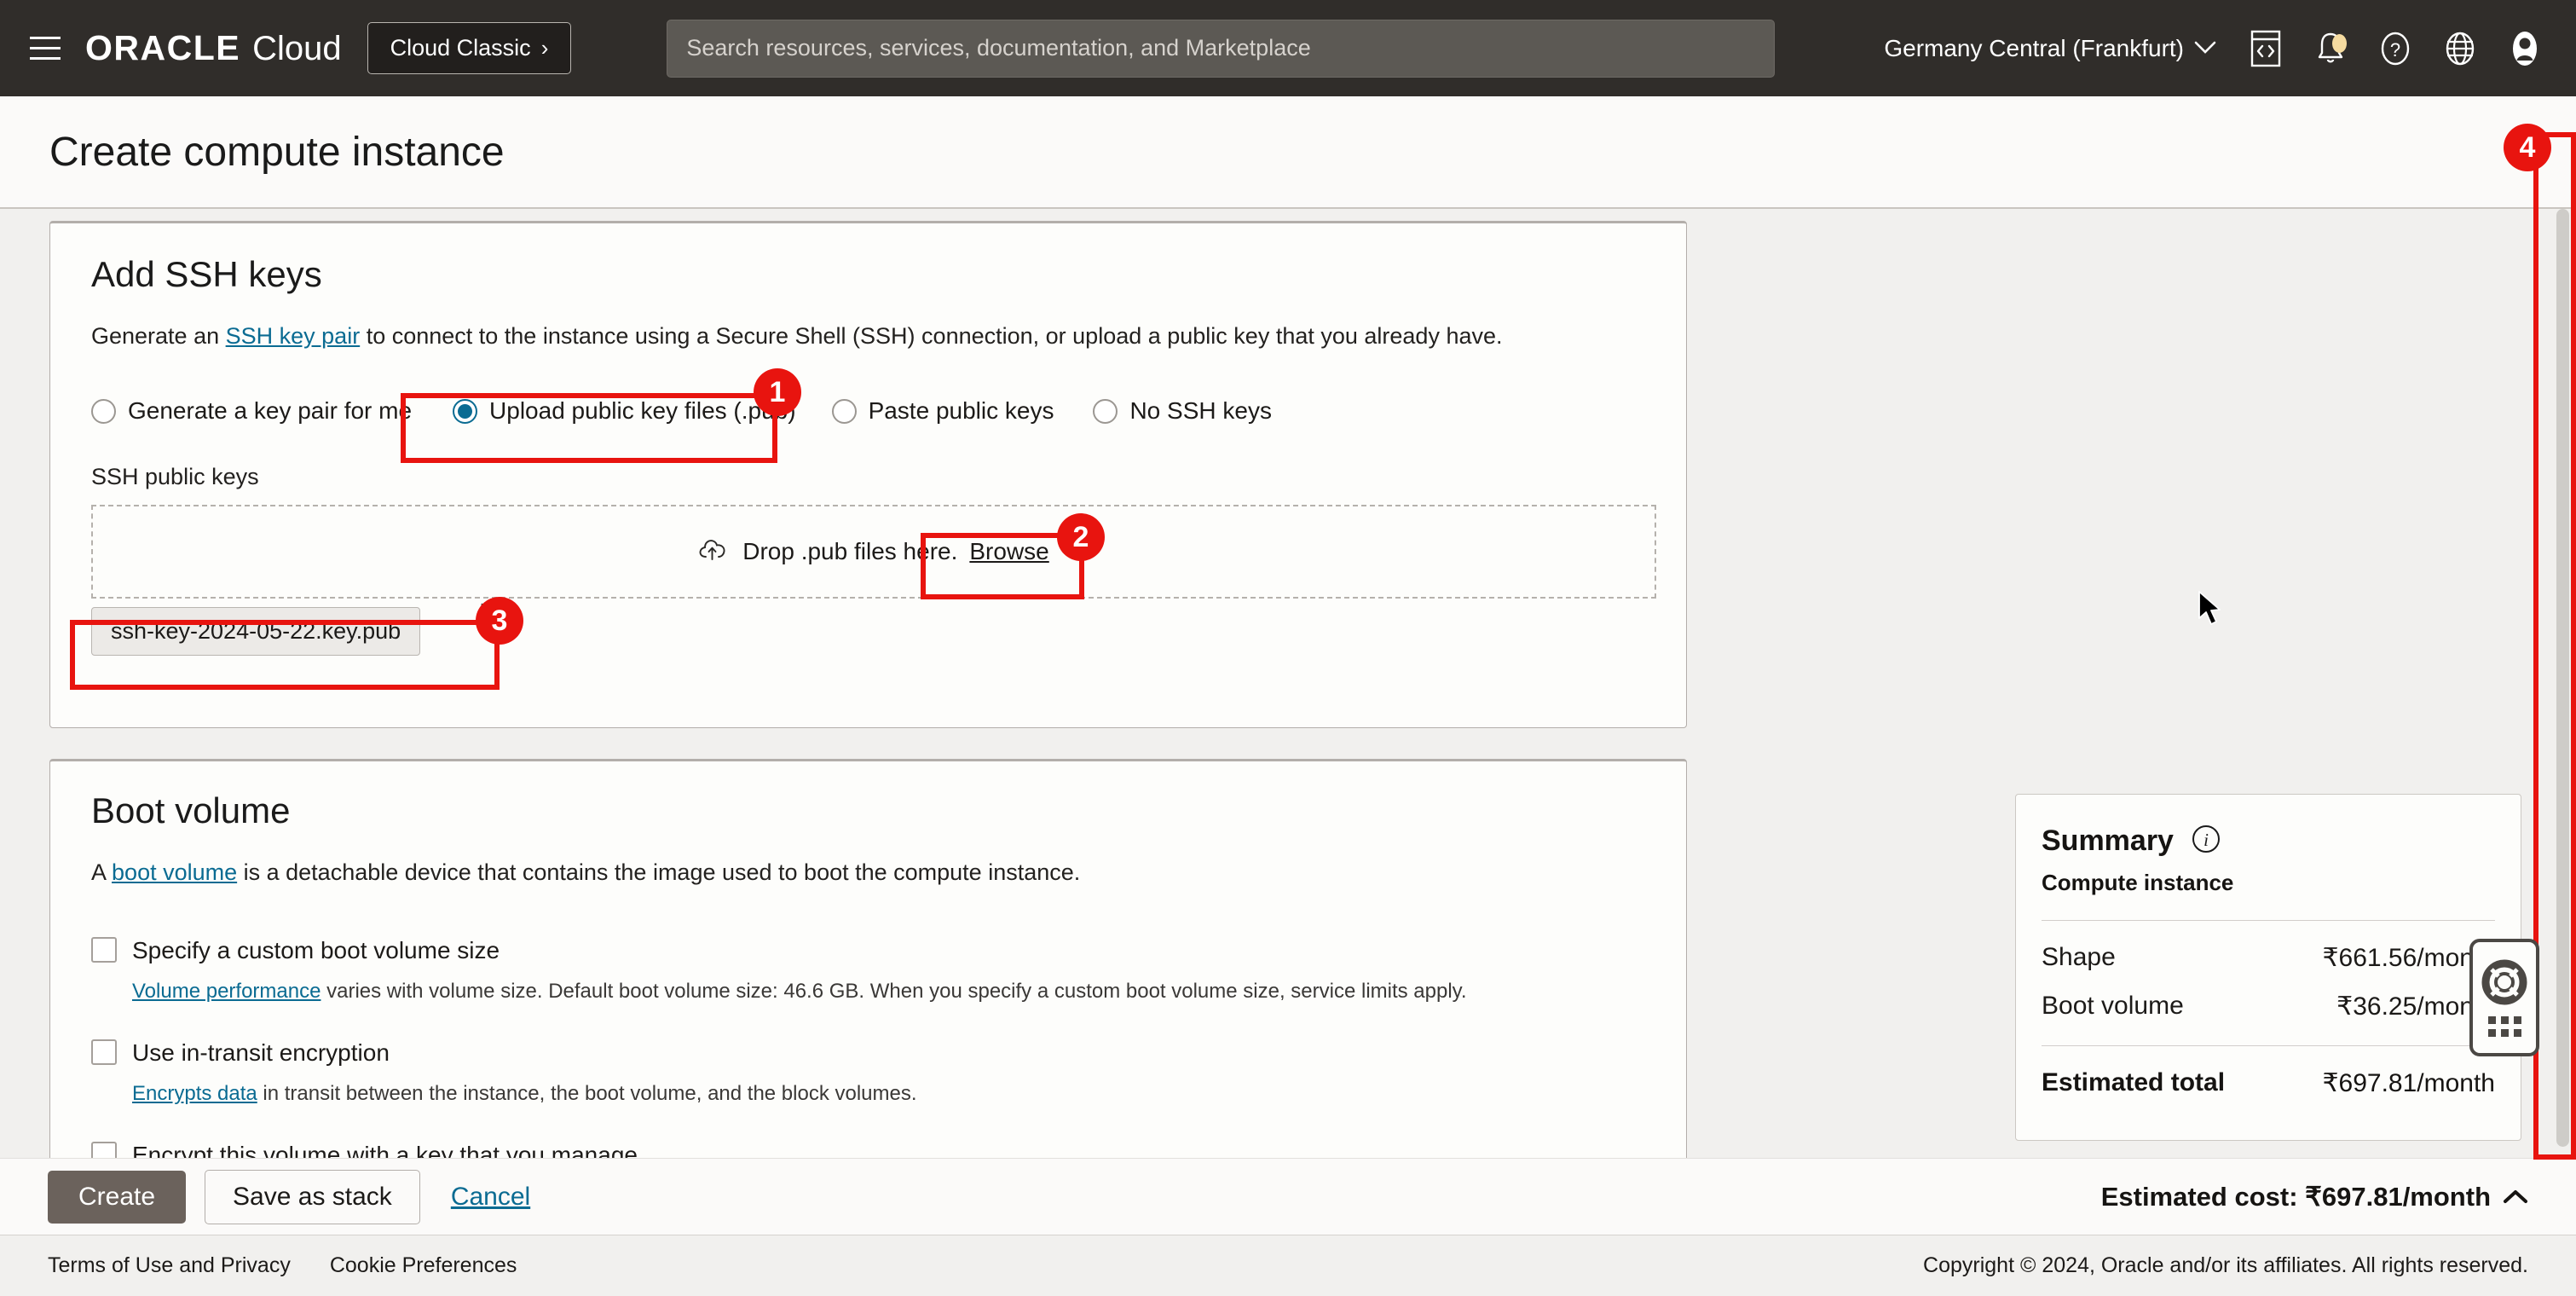 The height and width of the screenshot is (1296, 2576). Describe the element at coordinates (2504, 1026) in the screenshot. I see `drag-dots-icon` at that location.